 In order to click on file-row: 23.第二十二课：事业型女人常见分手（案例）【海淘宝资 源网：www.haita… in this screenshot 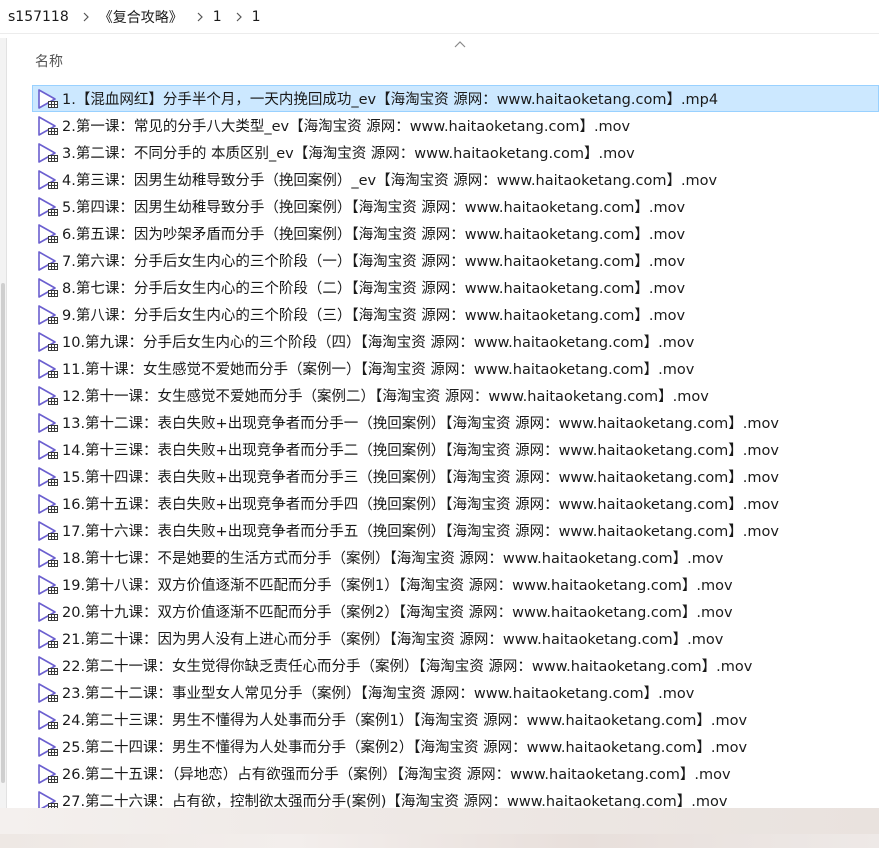, I will do `click(455, 692)`.